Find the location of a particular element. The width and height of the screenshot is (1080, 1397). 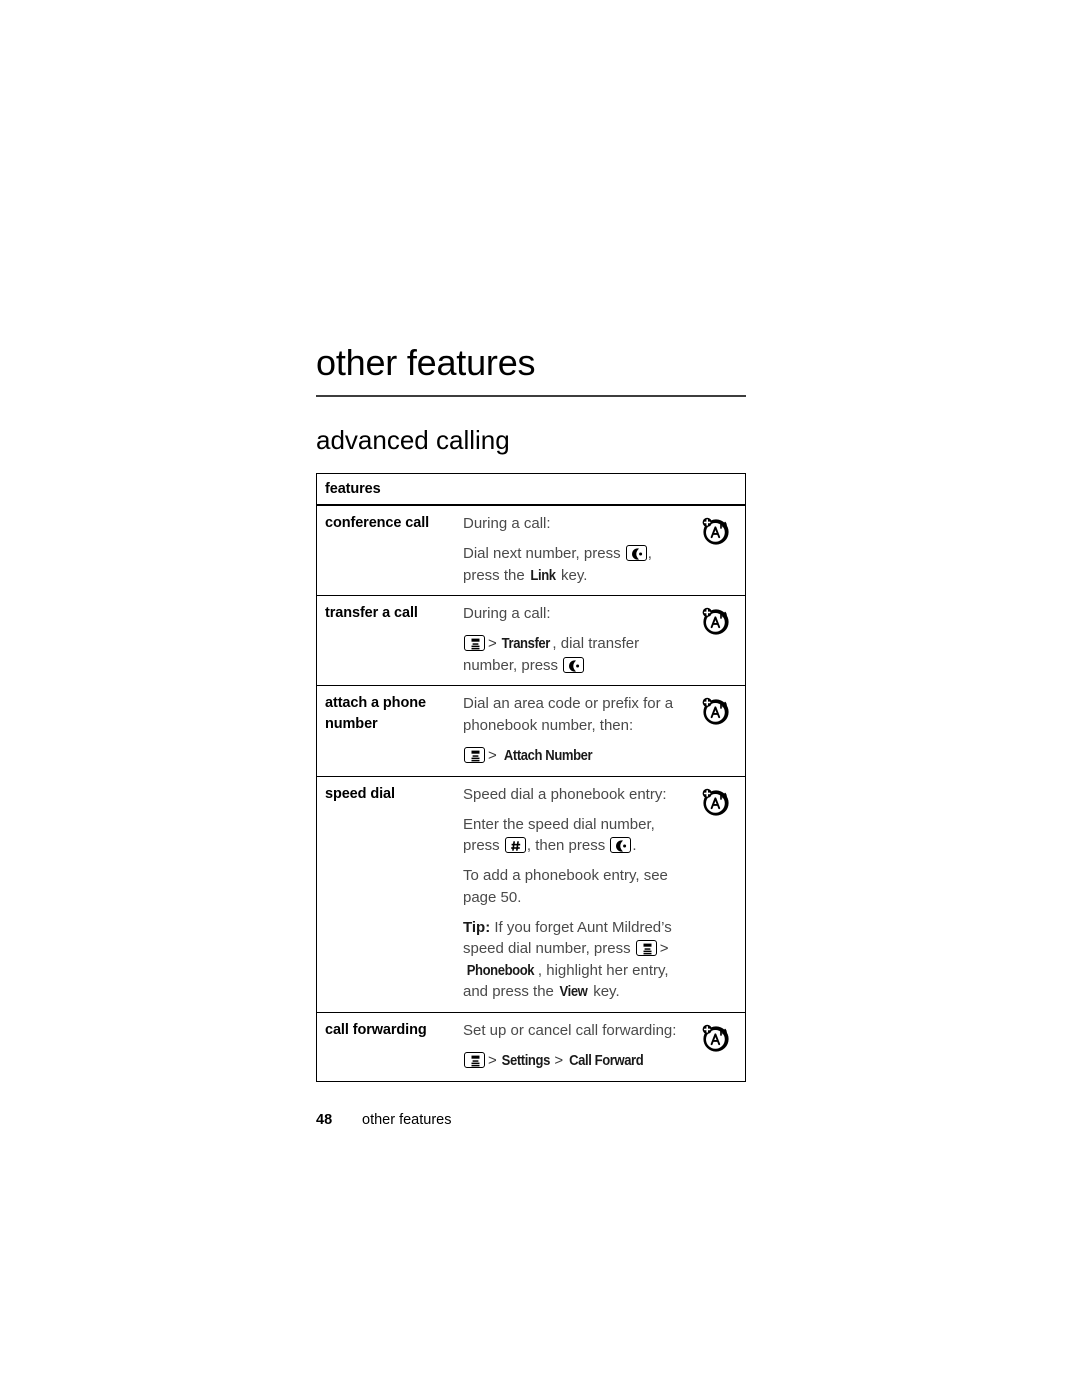

page-title: other features is located at coordinates (426, 362).